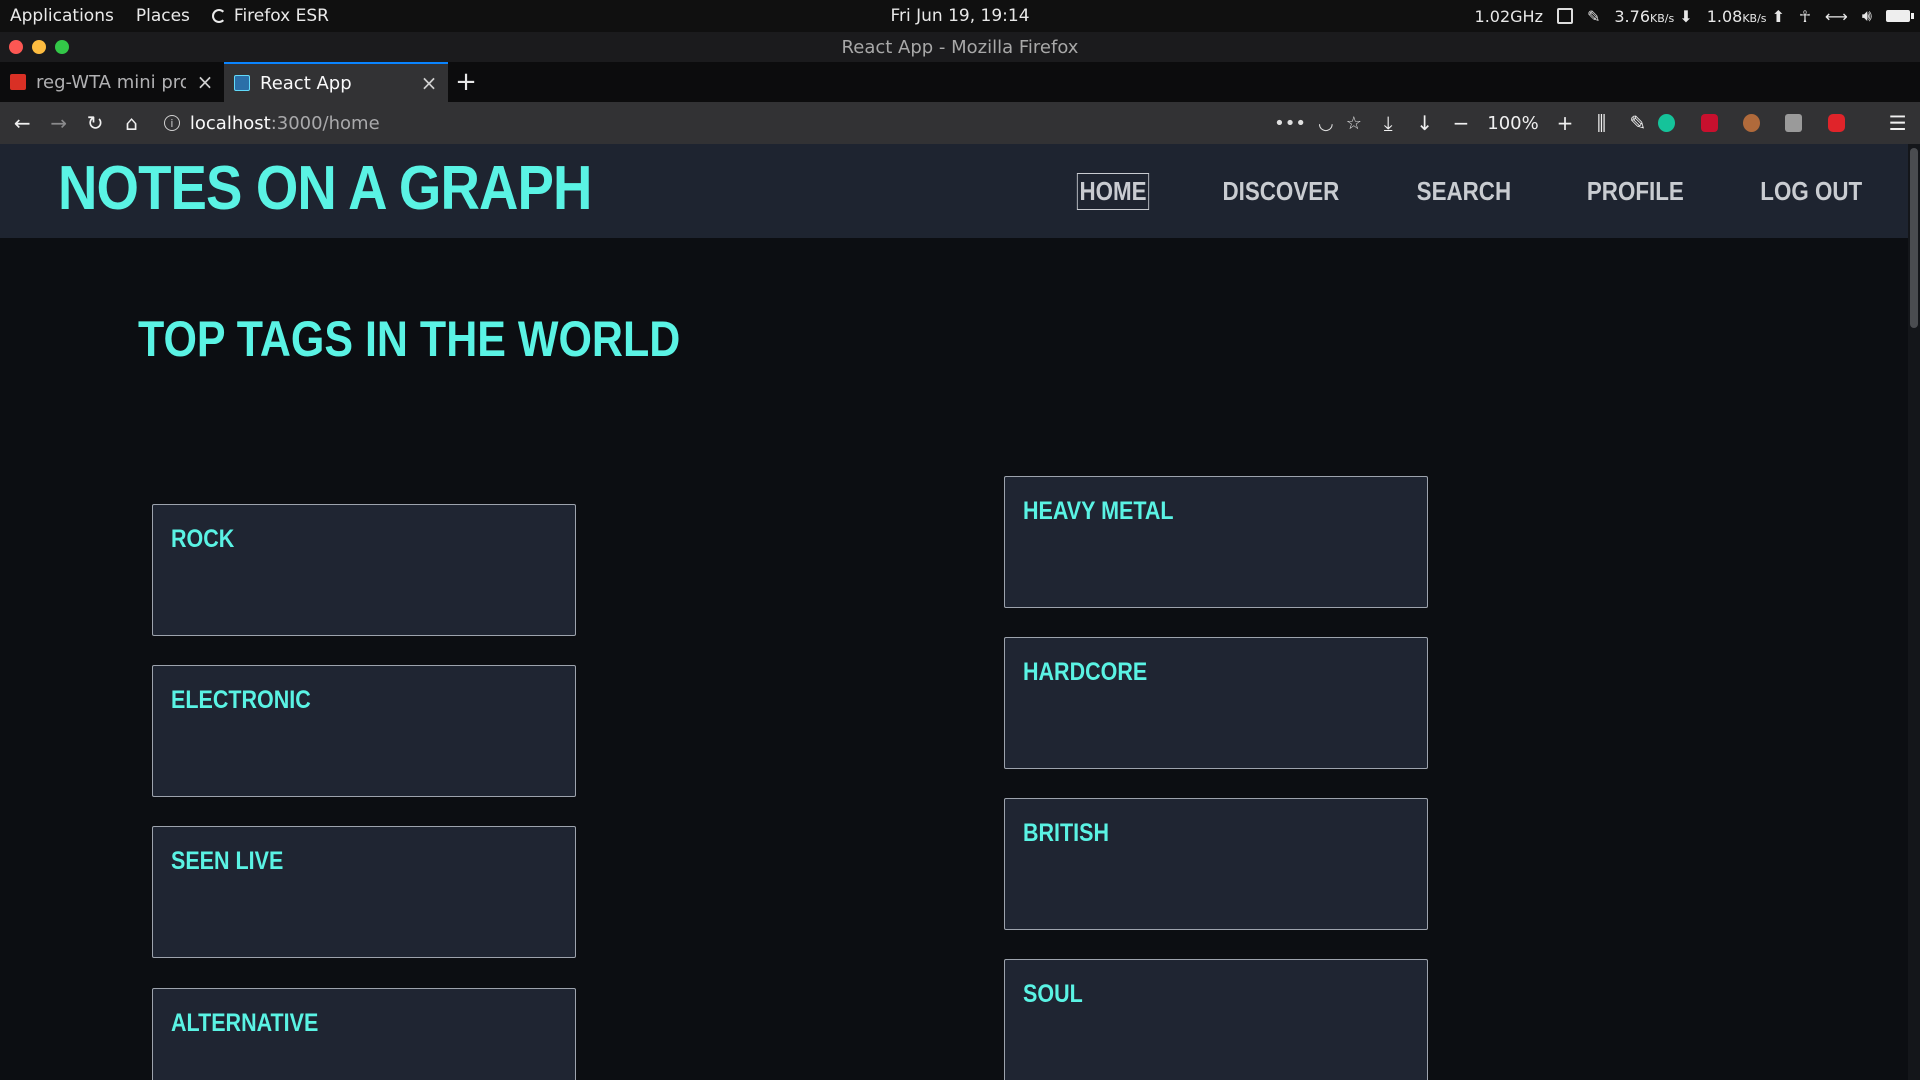 This screenshot has height=1080, width=1920. Describe the element at coordinates (58, 123) in the screenshot. I see `forward-button: →` at that location.